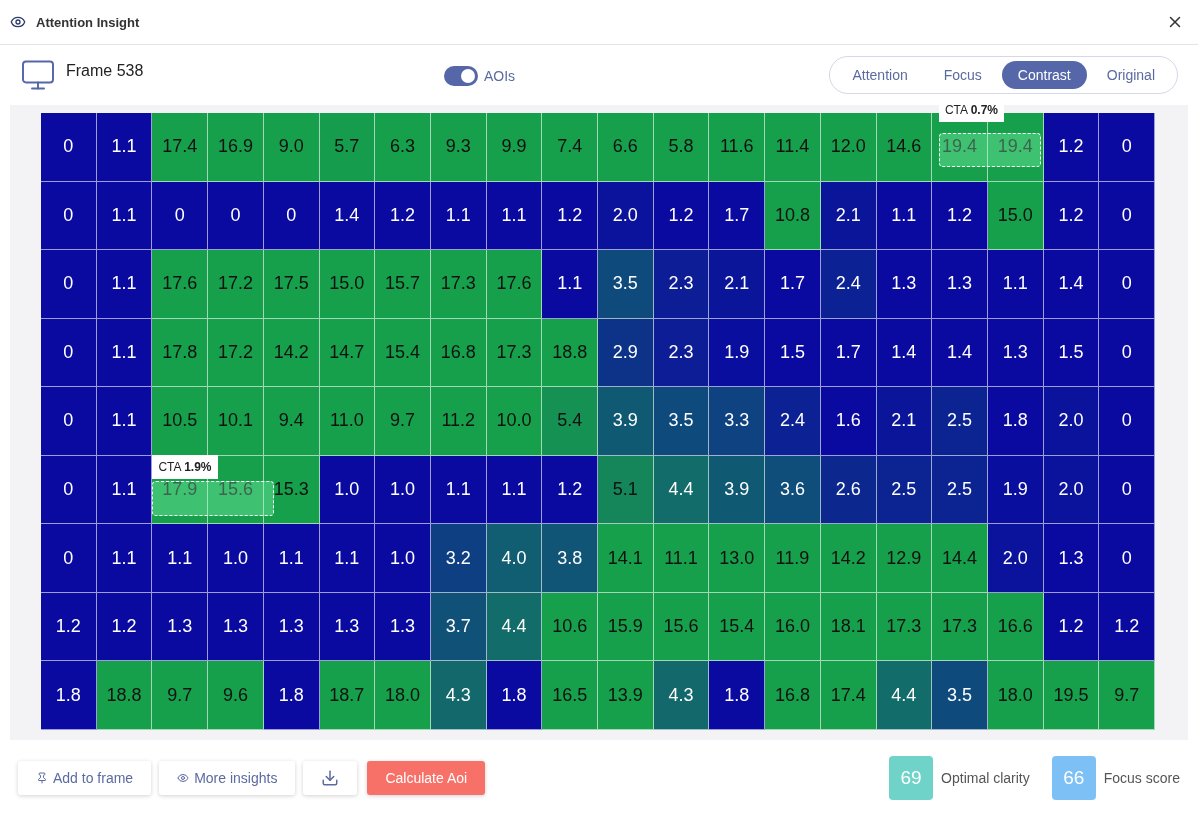 This screenshot has width=1198, height=816. I want to click on view-tab: Attention, so click(880, 75).